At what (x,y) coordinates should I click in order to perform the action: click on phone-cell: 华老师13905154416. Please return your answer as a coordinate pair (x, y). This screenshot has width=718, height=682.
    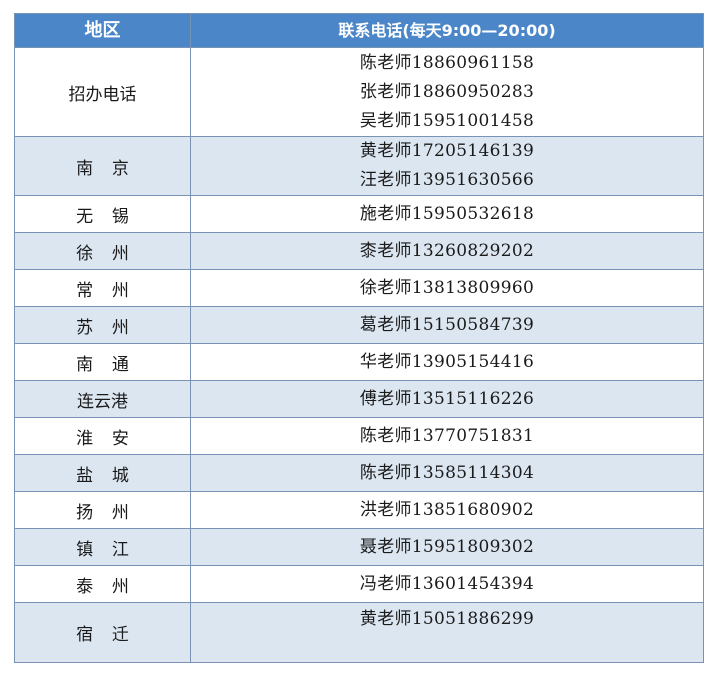
    Looking at the image, I should click on (447, 362).